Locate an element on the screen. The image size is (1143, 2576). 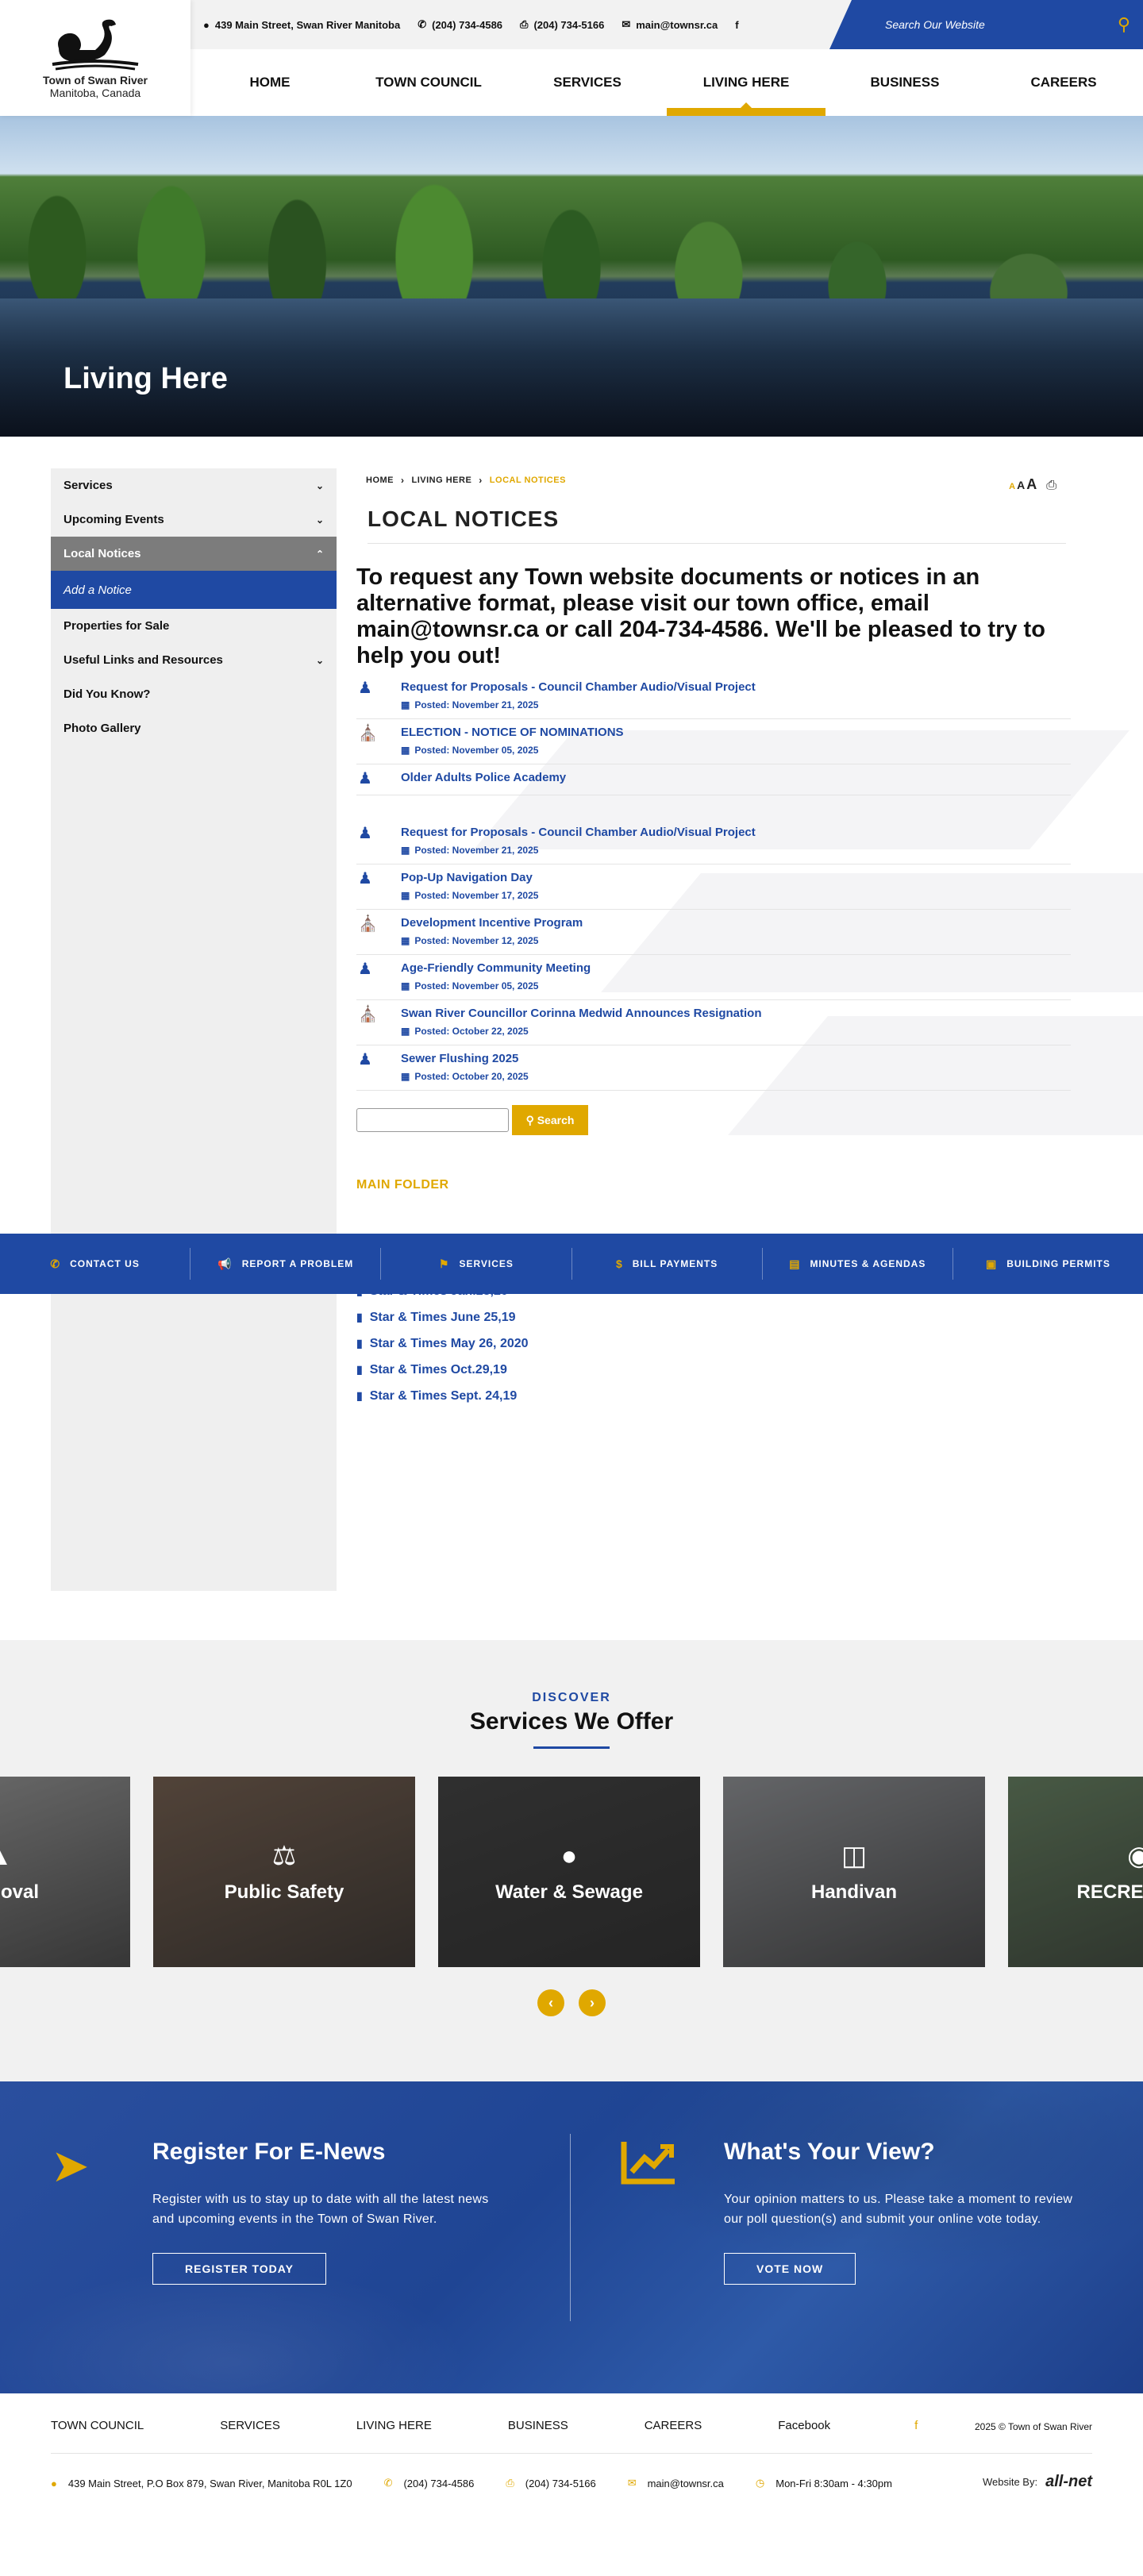
sidebar-item-upcoming-events: Upcoming Events ⌄ is located at coordinates (194, 519).